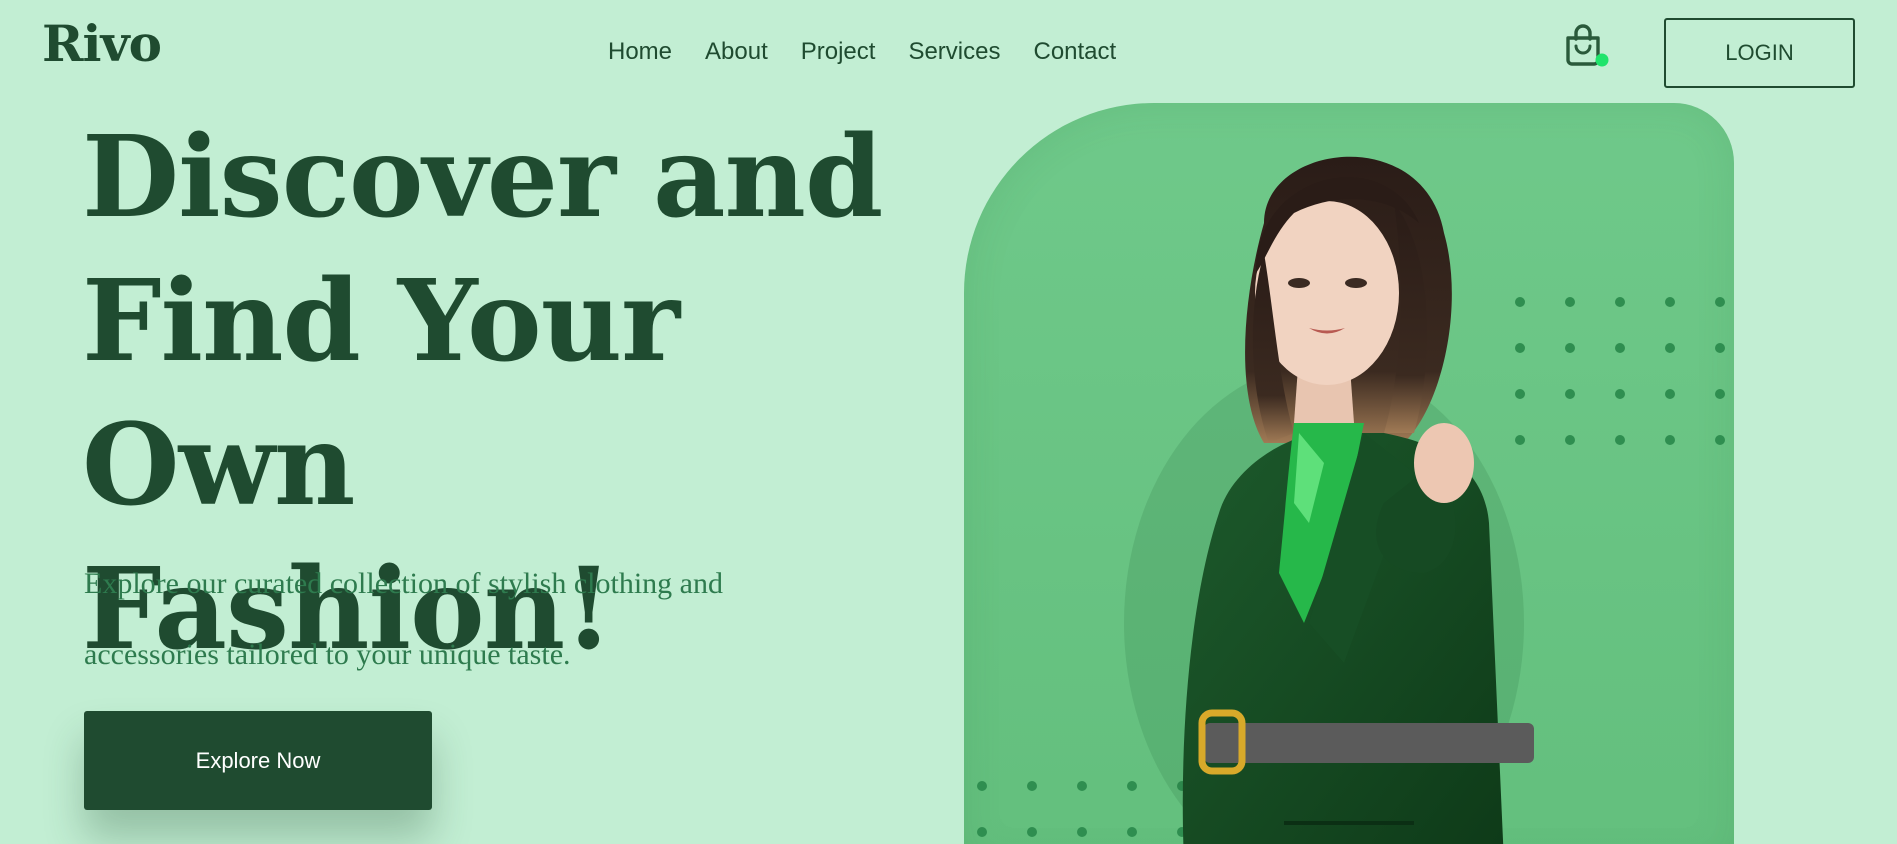  I want to click on nav-project: Project, so click(838, 52).